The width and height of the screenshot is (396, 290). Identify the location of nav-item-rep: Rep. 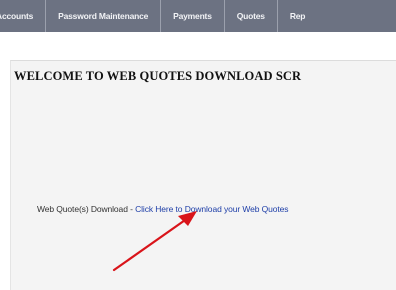
(297, 16).